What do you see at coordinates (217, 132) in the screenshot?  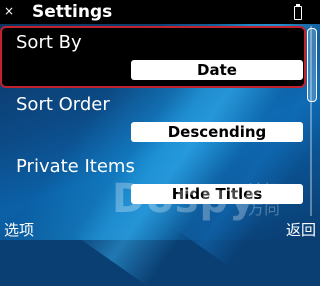 I see `setting-value-box: Descending` at bounding box center [217, 132].